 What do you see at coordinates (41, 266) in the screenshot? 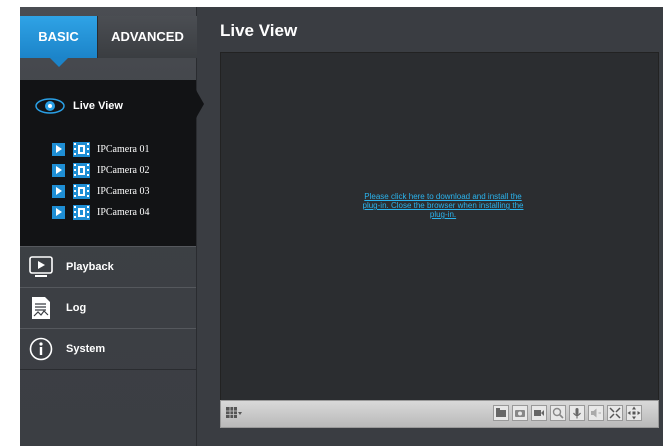
I see `playback-icon` at bounding box center [41, 266].